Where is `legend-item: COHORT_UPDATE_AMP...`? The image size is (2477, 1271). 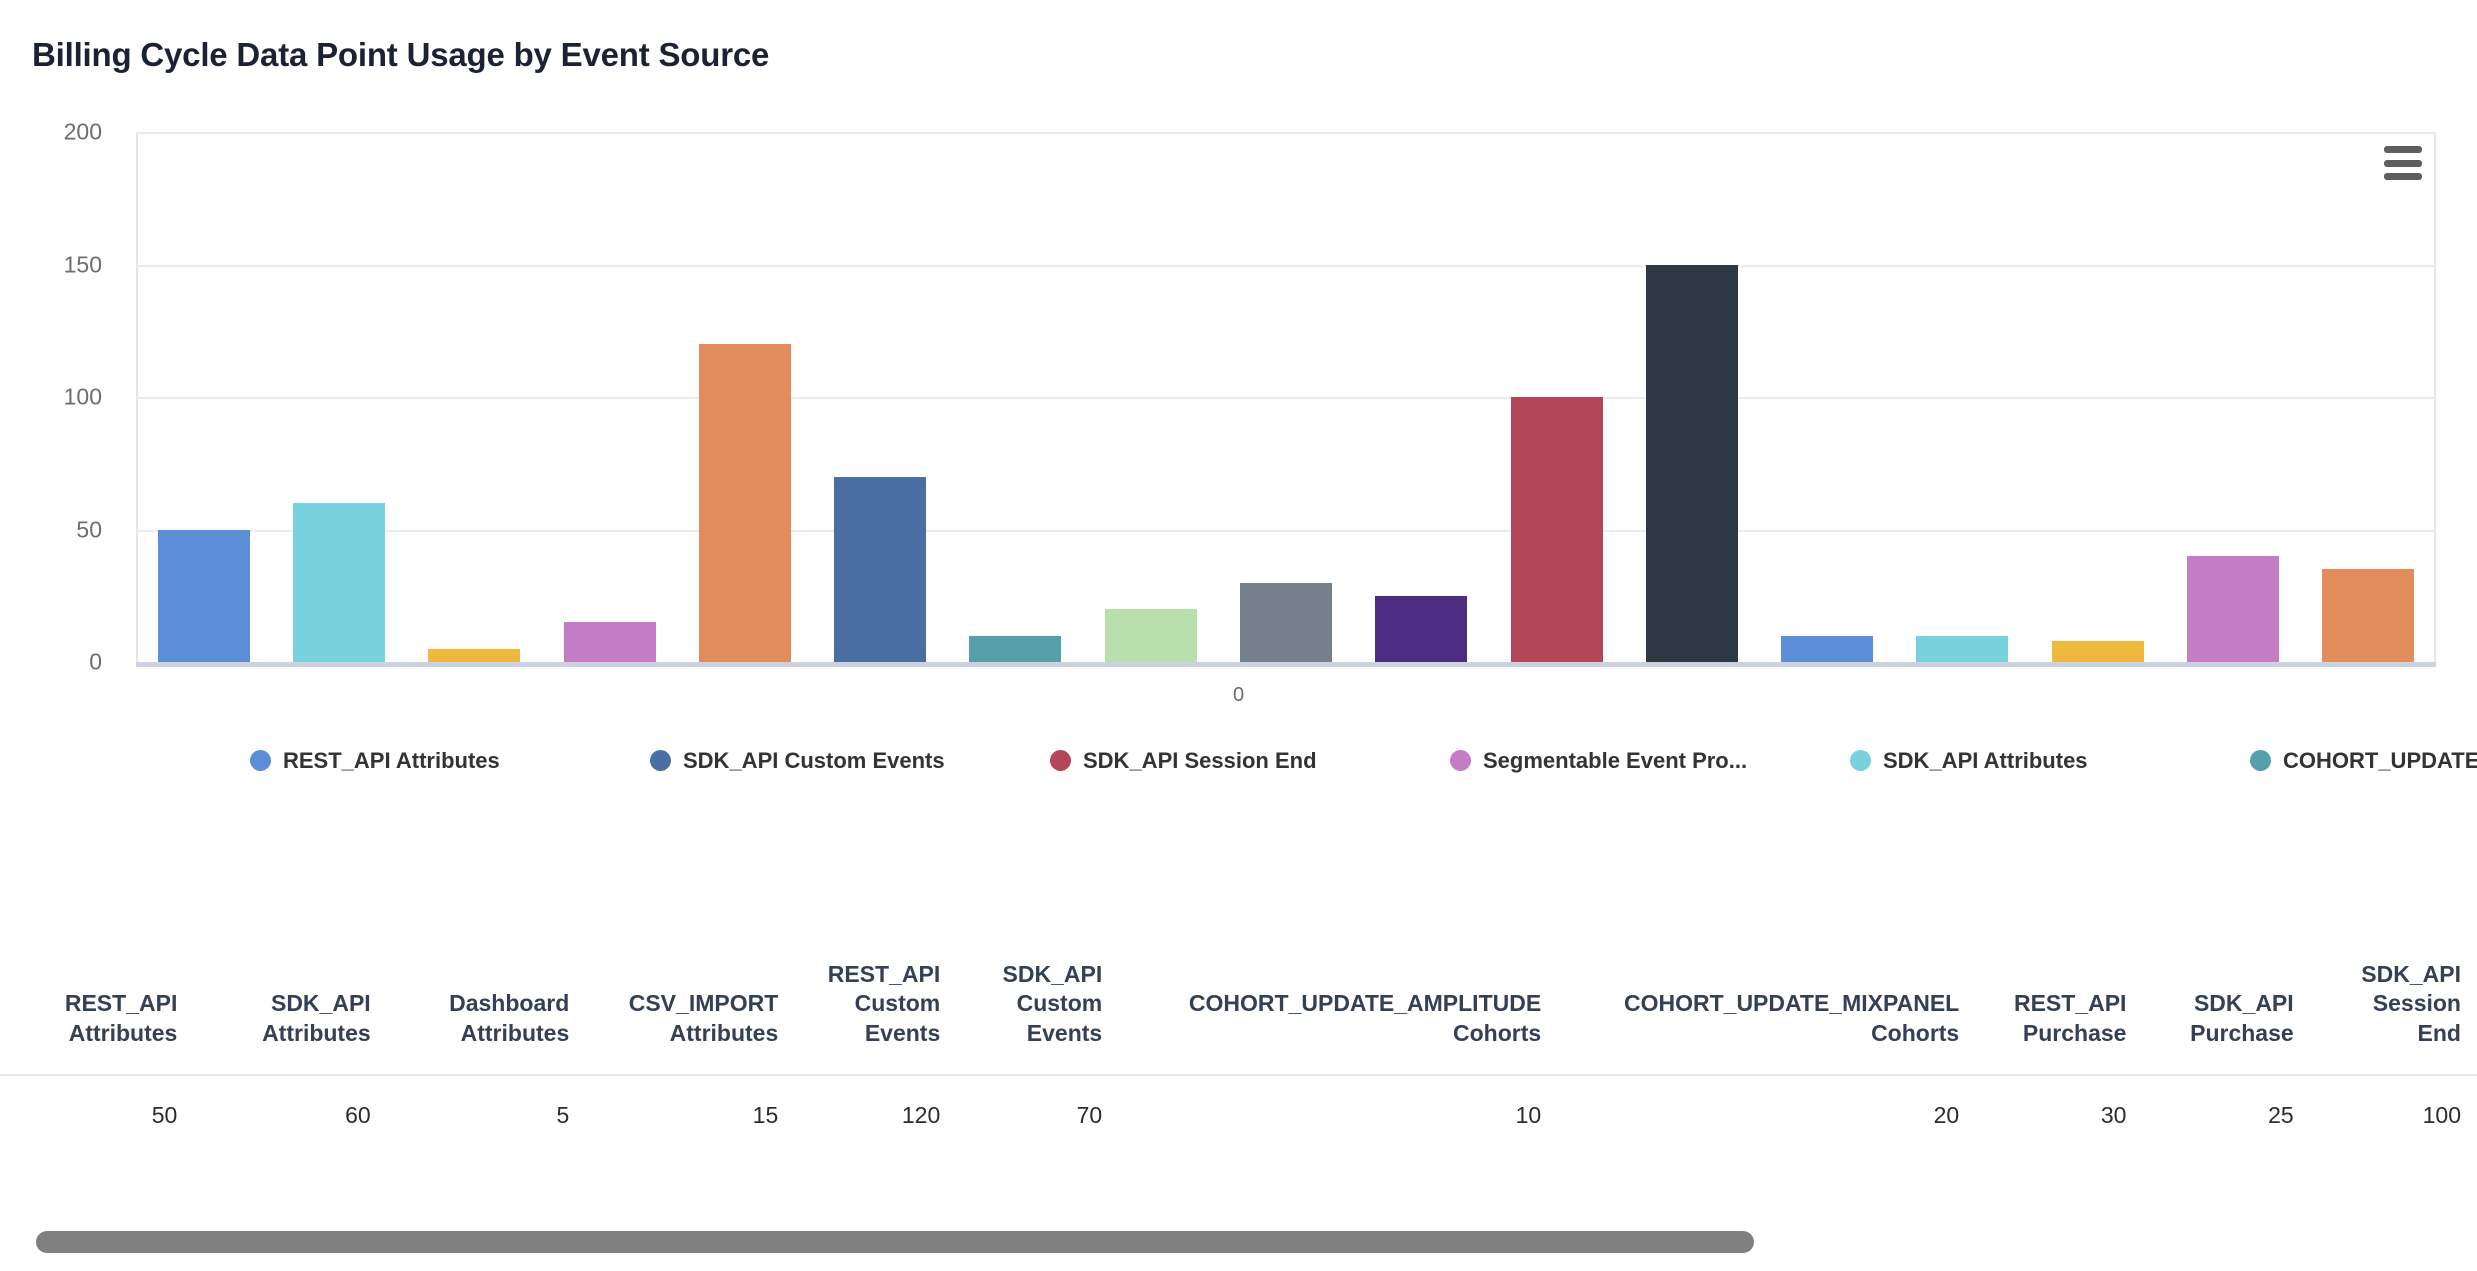
legend-item: COHORT_UPDATE_AMP... is located at coordinates (2363, 760).